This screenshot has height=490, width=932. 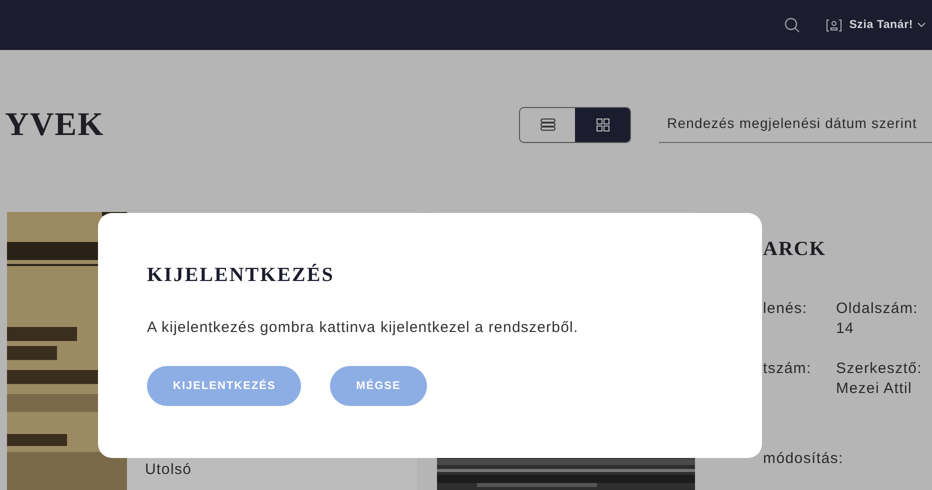 I want to click on field-label: módosítás:, so click(x=803, y=459).